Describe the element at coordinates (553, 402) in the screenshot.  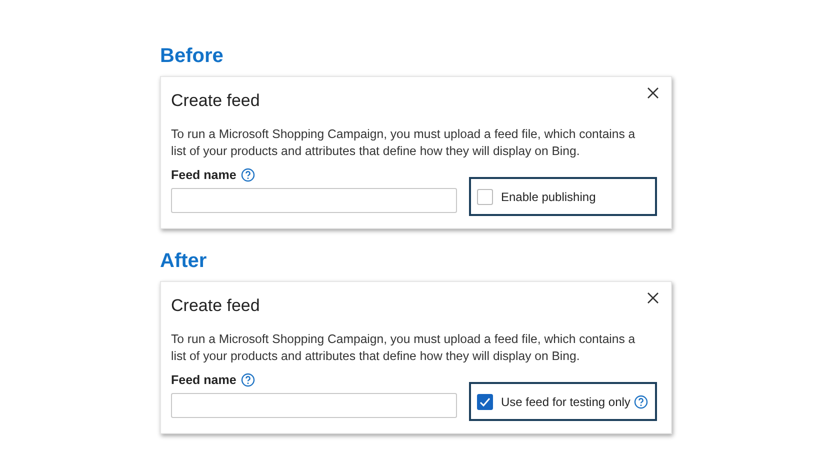
I see `checkbox-option: Use feed for testing only` at that location.